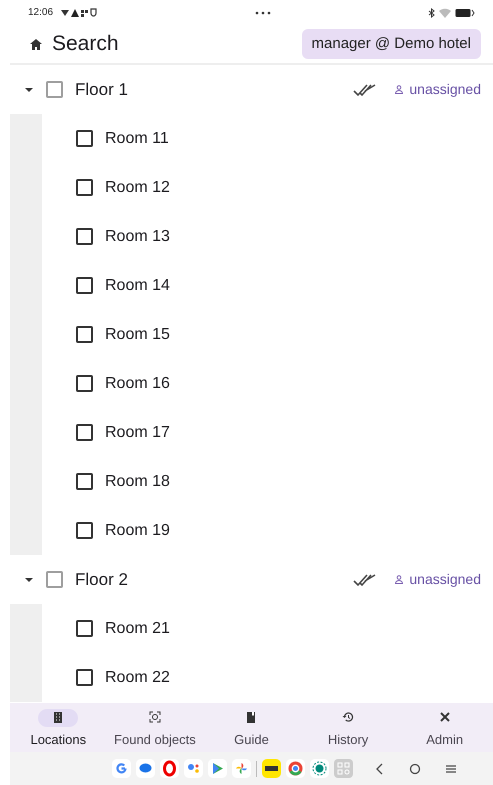  Describe the element at coordinates (137, 432) in the screenshot. I see `room-label: Room 17` at that location.